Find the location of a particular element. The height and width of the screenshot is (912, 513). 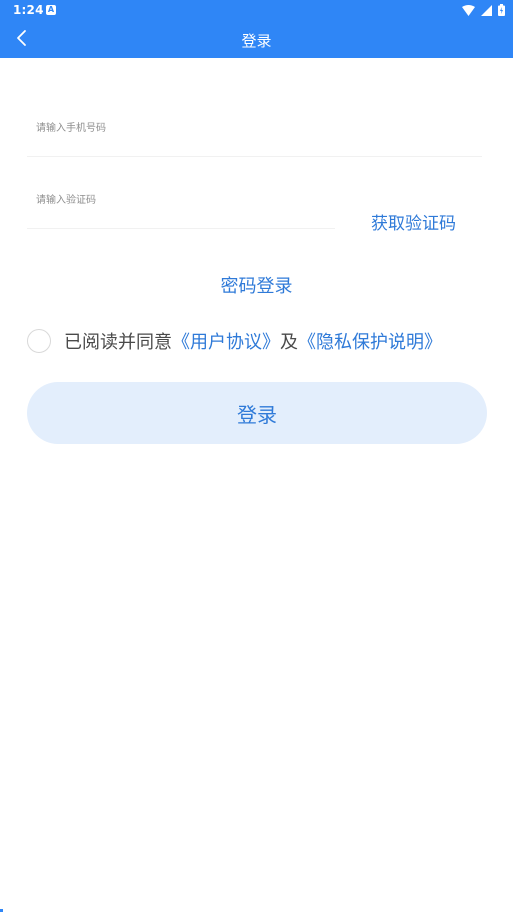

get-code-button: 获取验证码 is located at coordinates (413, 221).